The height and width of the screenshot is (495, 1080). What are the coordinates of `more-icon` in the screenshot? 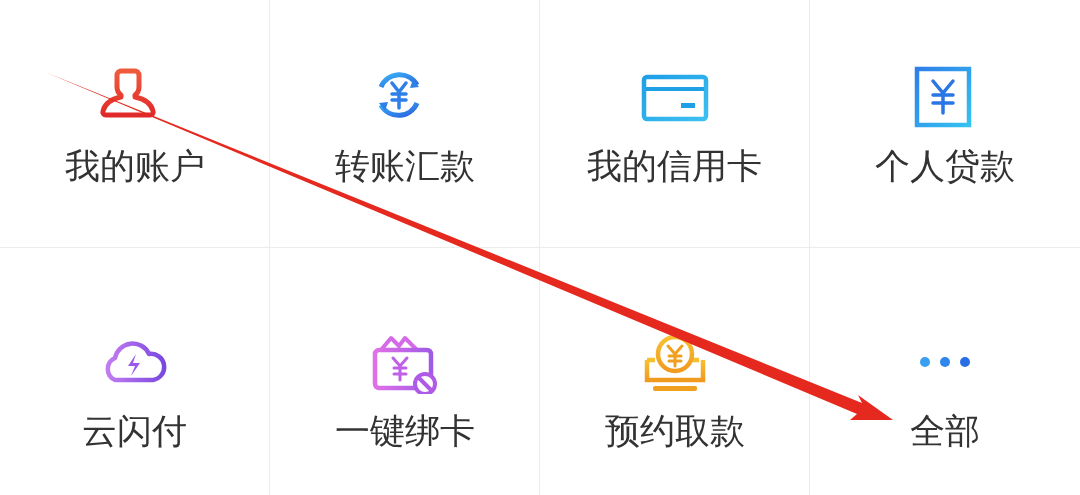 It's located at (945, 361).